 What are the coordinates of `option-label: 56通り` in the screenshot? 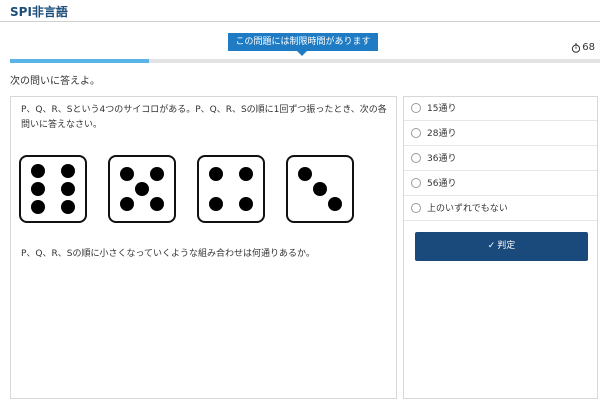 It's located at (442, 184).